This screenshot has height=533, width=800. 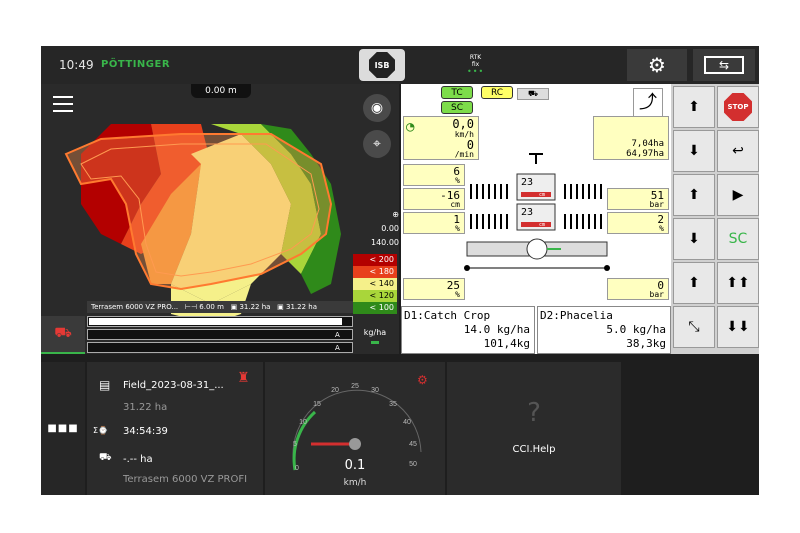 What do you see at coordinates (694, 283) in the screenshot?
I see `softkey-lift-up: ⬆` at bounding box center [694, 283].